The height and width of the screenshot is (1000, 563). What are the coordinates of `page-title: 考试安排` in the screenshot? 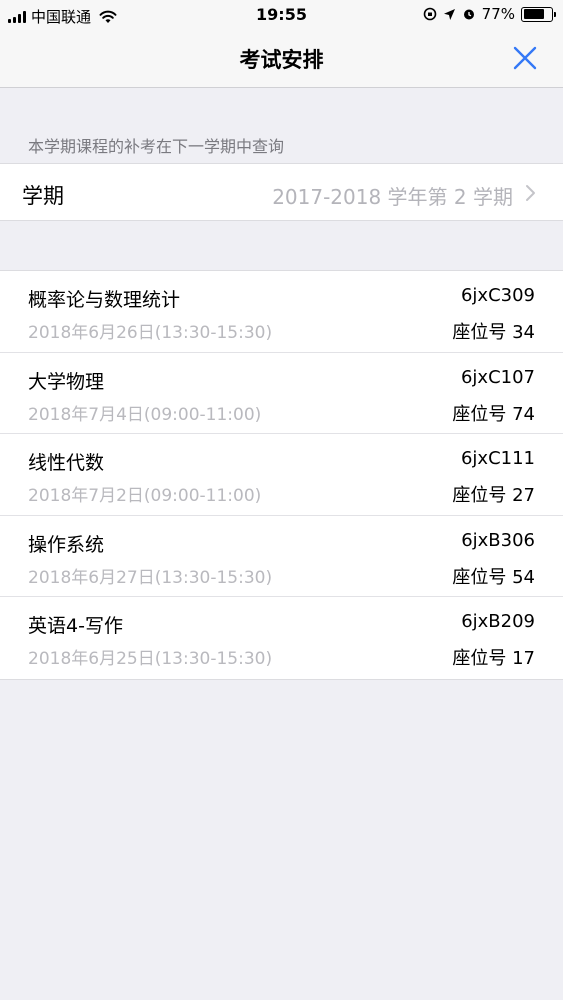 It's located at (281, 60).